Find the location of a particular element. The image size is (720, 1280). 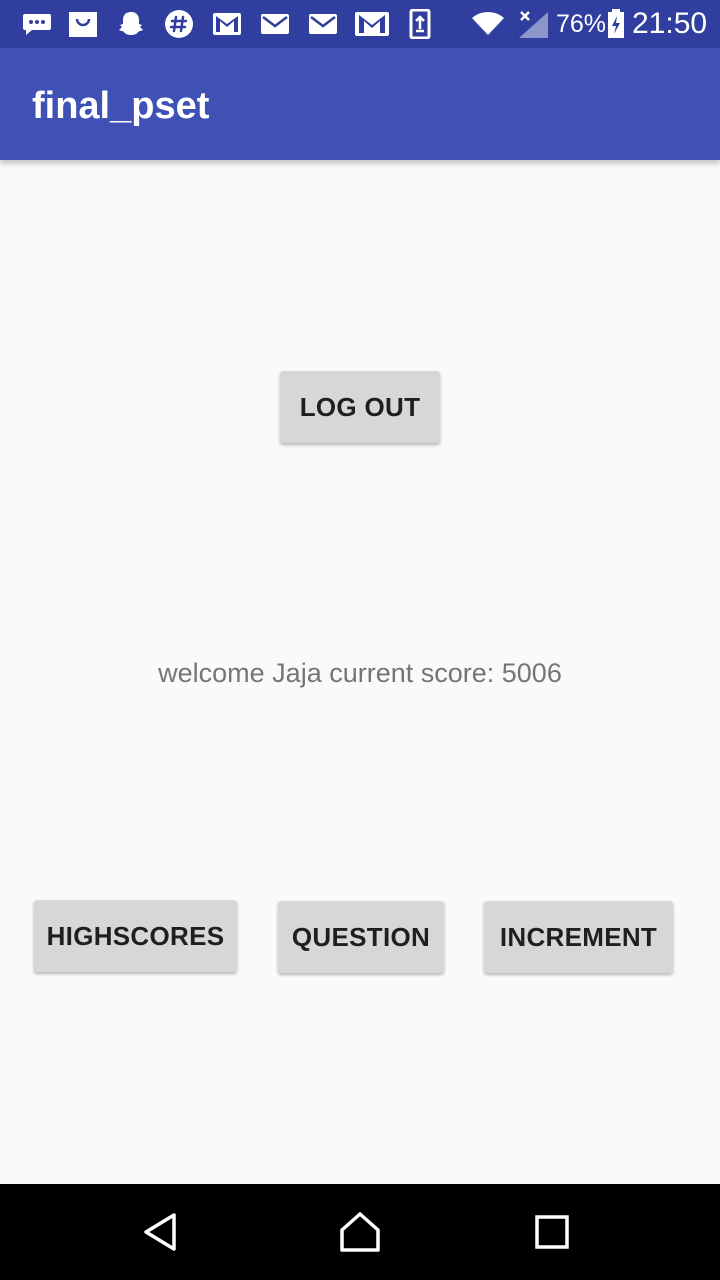

slack-icon is located at coordinates (179, 24).